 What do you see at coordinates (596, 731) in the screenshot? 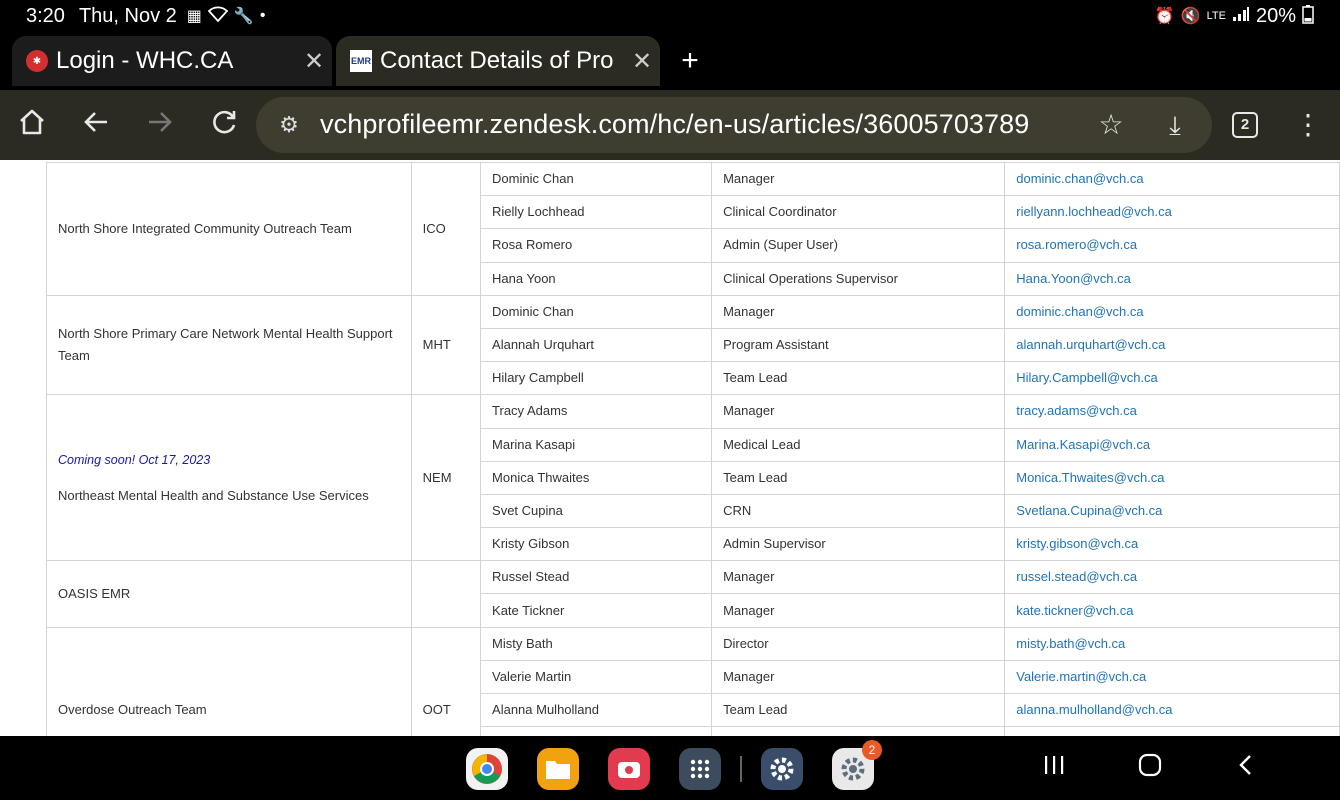
I see `contact-name-cell` at bounding box center [596, 731].